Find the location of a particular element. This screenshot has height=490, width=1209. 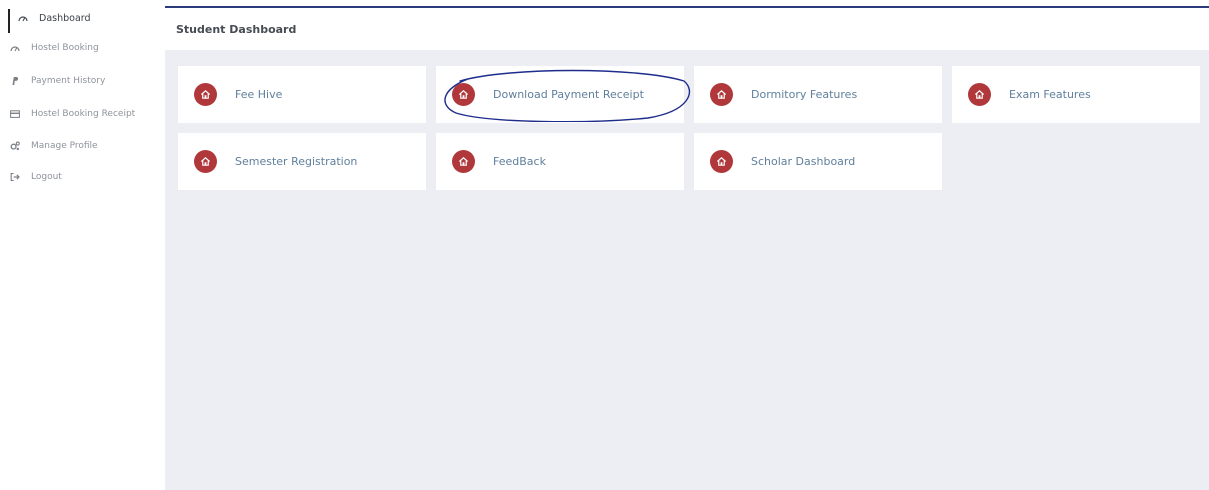

card-label: Semester Registration is located at coordinates (296, 161).